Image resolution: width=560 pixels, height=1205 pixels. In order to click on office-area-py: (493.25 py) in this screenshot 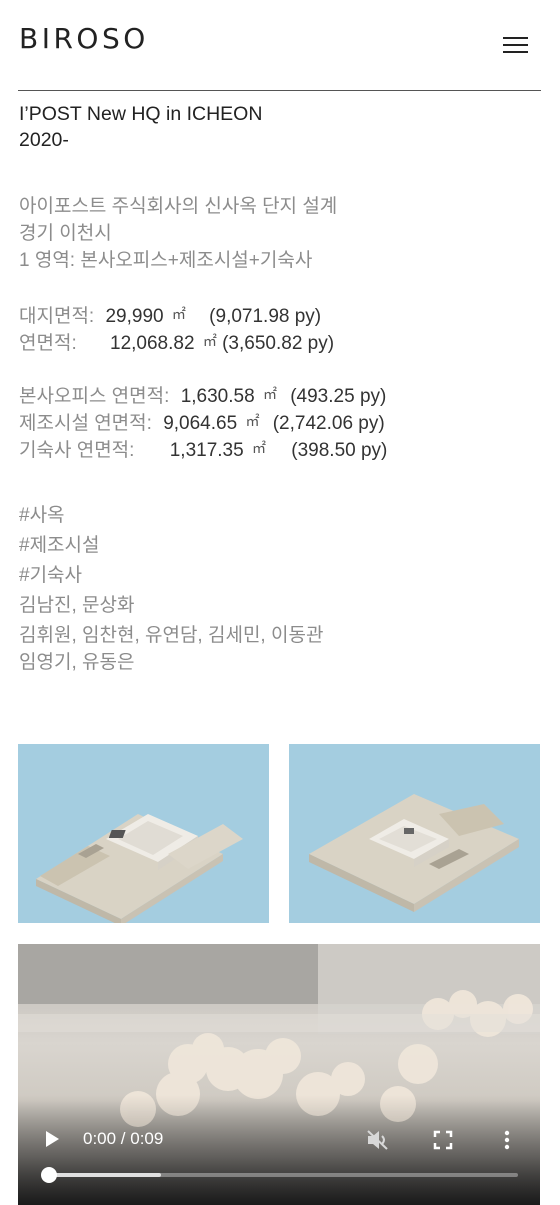, I will do `click(338, 396)`.